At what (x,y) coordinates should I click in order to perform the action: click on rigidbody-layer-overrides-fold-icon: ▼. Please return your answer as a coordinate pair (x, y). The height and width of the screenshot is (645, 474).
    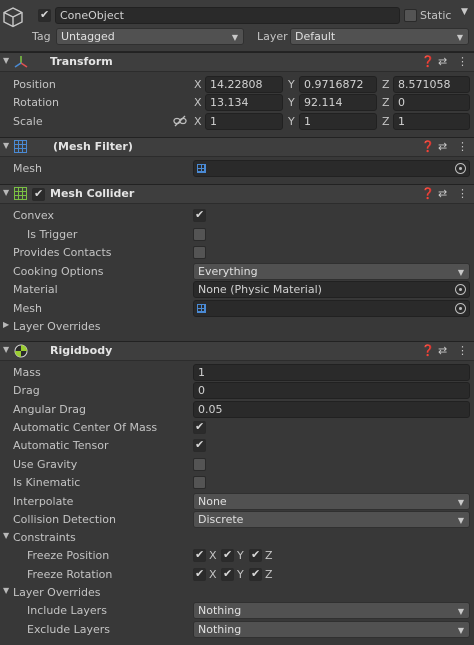
    Looking at the image, I should click on (6, 591).